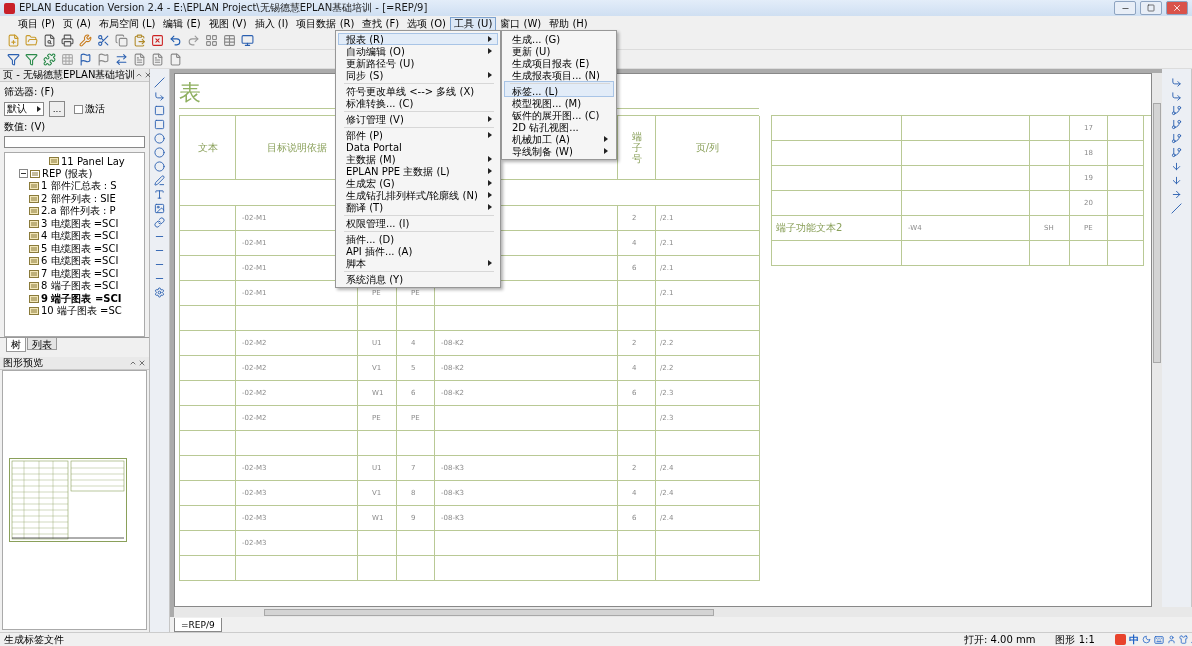 The image size is (1192, 646). I want to click on menu-item: 导线制备 (W), so click(559, 151).